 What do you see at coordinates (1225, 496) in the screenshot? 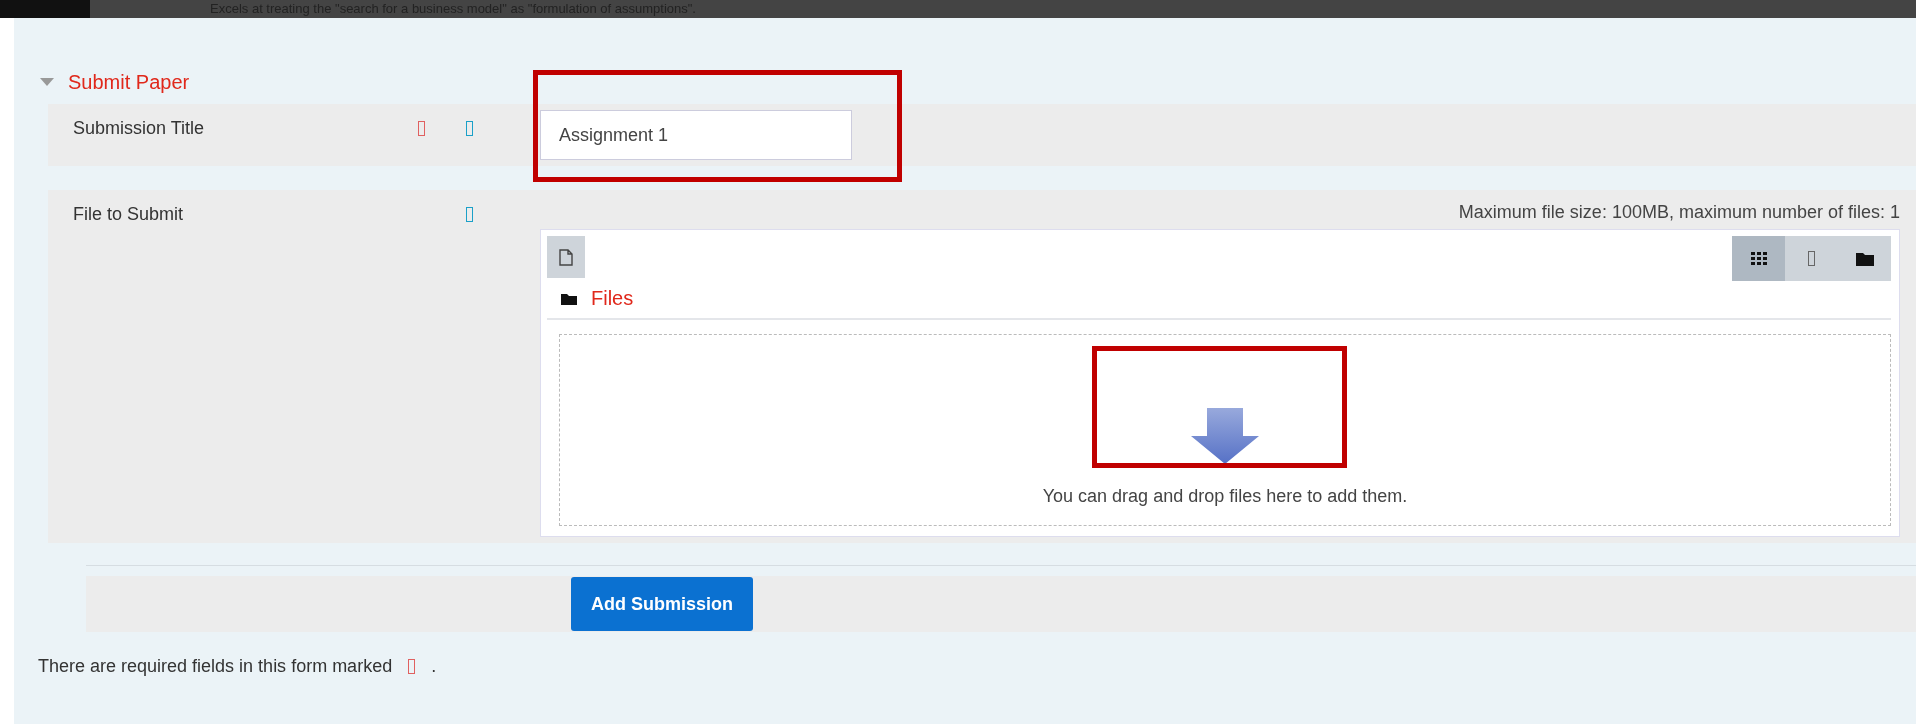
I see `drop-hint-text: You can drag and drop files here to add them.` at bounding box center [1225, 496].